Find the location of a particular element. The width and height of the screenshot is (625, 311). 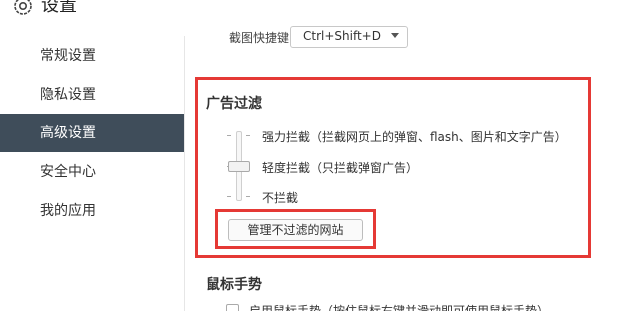

enable-mouse-gesture-checkbox is located at coordinates (232, 307).